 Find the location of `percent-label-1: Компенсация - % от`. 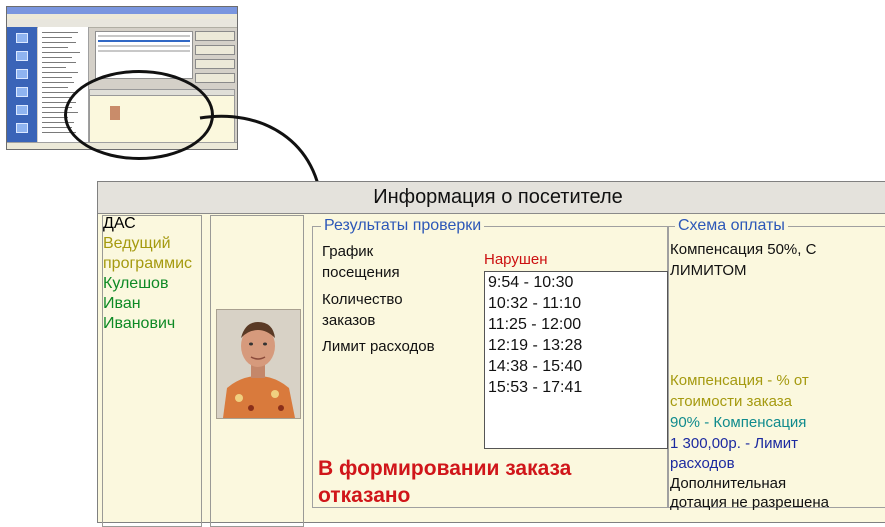

percent-label-1: Компенсация - % от is located at coordinates (739, 380).